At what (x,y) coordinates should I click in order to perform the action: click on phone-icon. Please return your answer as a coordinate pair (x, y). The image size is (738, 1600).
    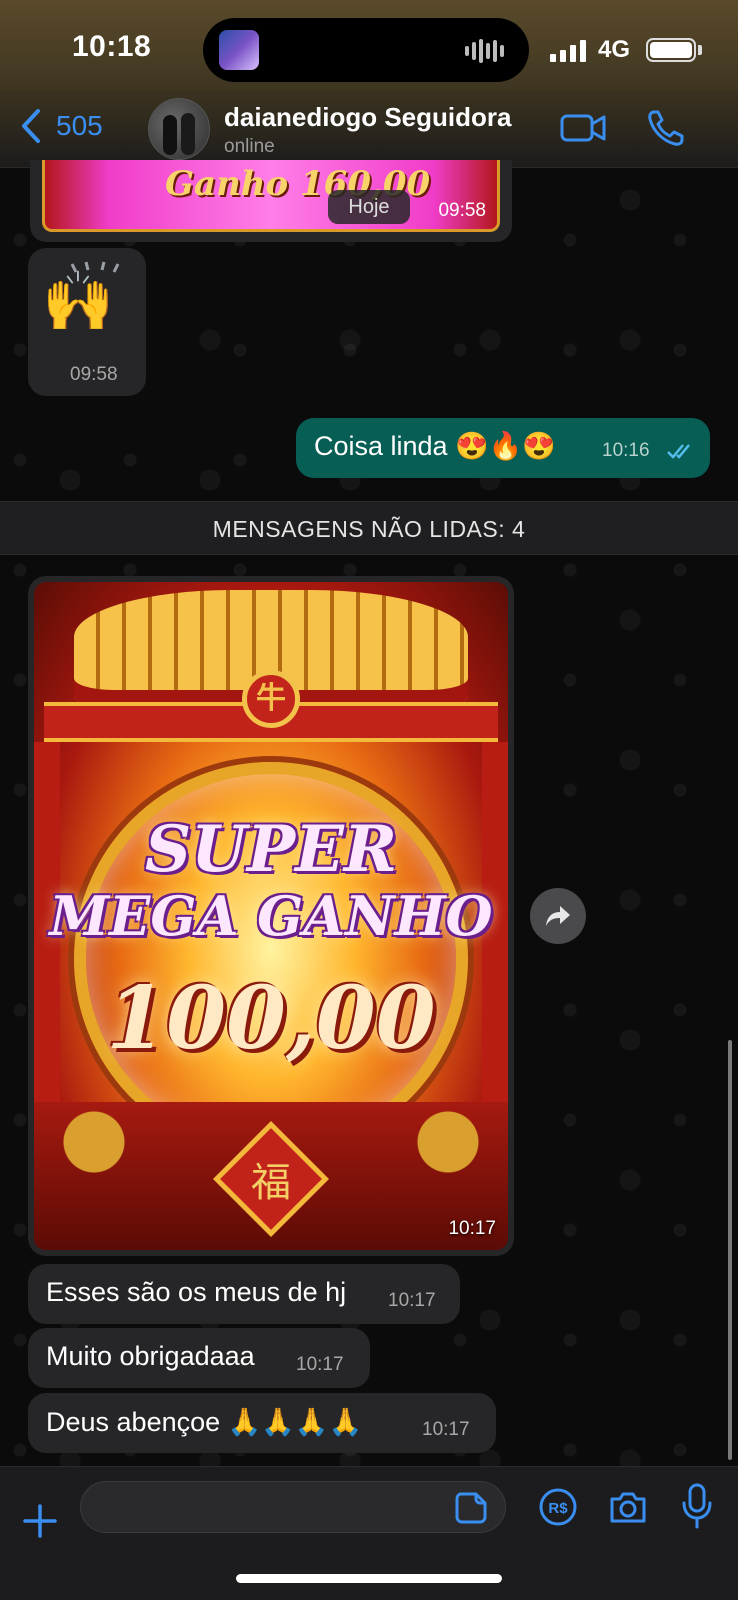
    Looking at the image, I should click on (666, 128).